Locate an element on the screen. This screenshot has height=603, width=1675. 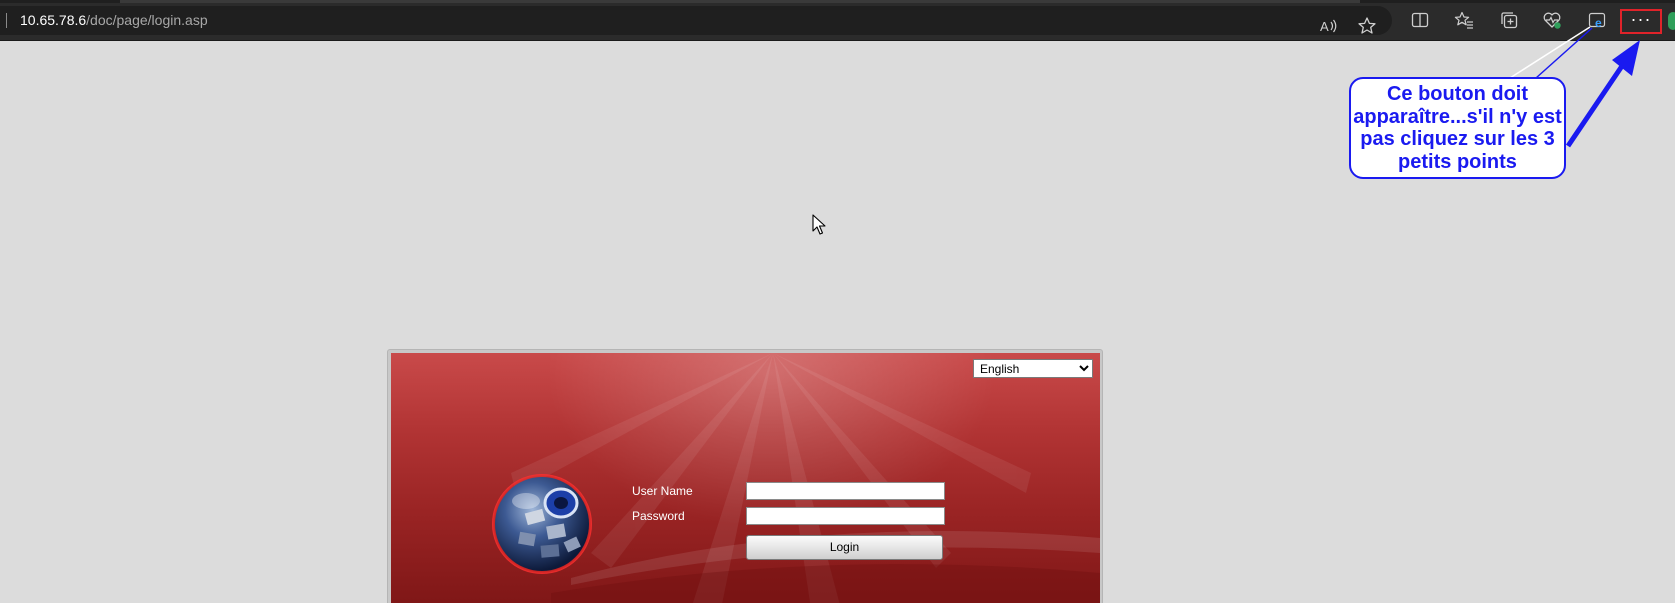
blue-arrow-shaft is located at coordinates (1595, 106).